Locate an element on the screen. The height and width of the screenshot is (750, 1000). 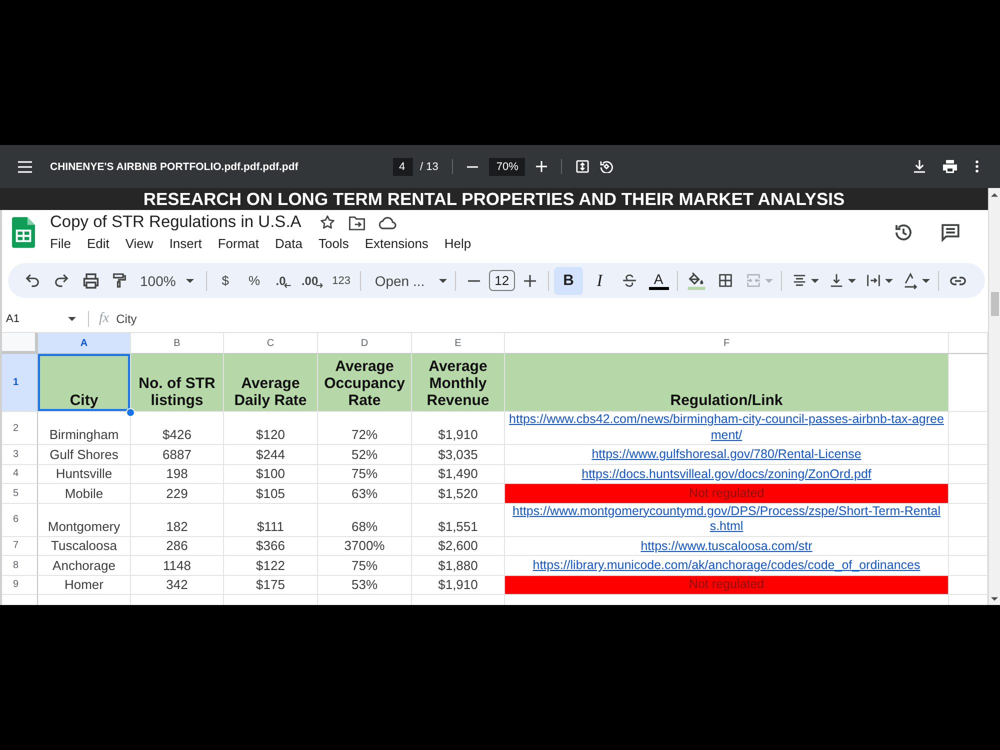
redo-icon is located at coordinates (61, 280).